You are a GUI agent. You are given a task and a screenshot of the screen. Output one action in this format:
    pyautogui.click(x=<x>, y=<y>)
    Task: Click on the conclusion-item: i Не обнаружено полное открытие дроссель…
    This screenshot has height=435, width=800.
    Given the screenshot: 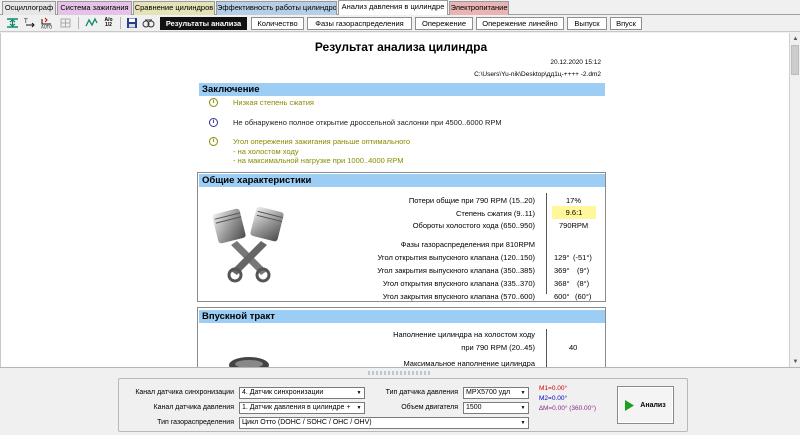 What is the action you would take?
    pyautogui.click(x=355, y=123)
    